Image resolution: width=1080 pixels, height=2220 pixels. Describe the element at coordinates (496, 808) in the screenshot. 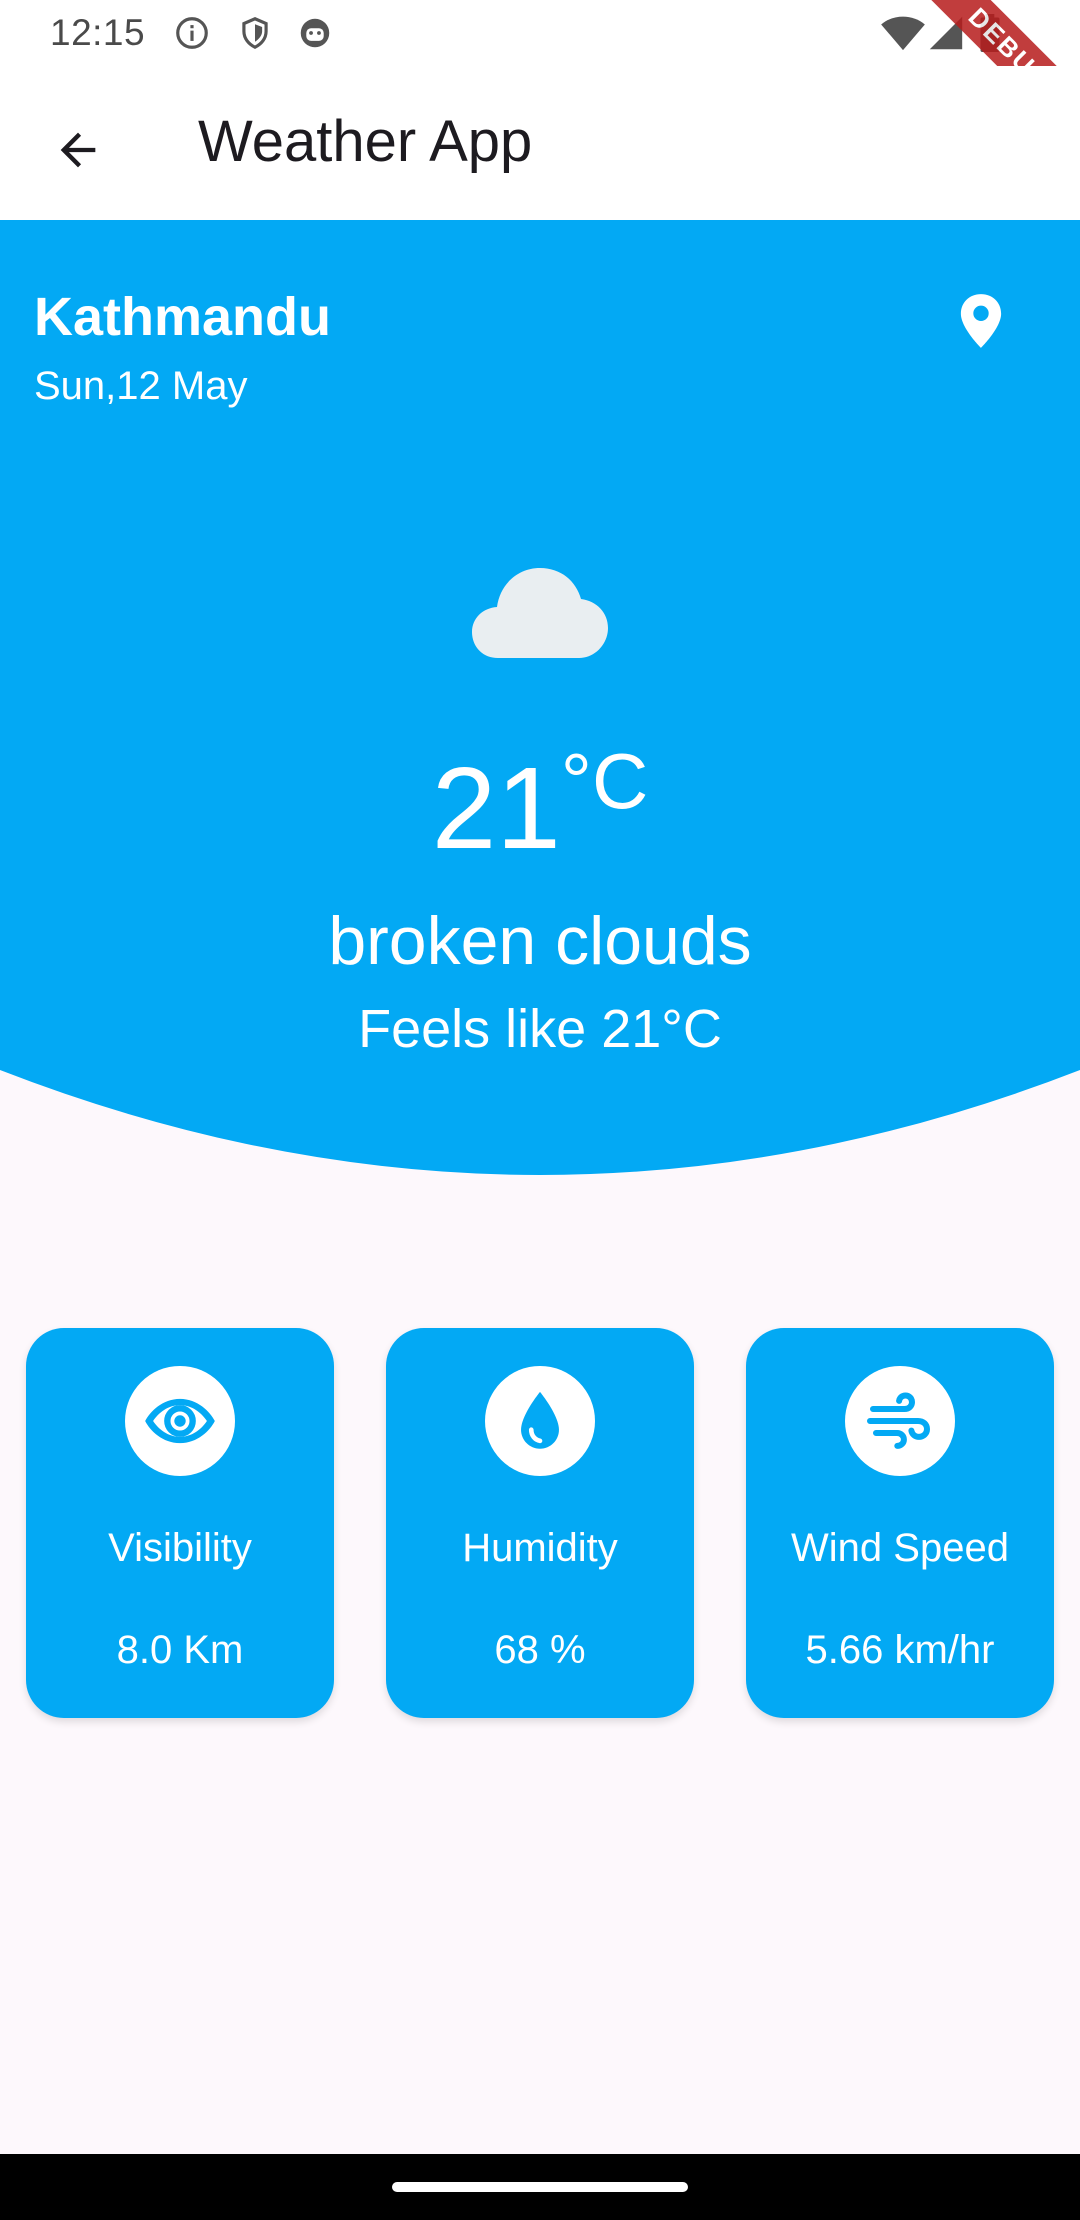

I see `temperature-value: 21` at that location.